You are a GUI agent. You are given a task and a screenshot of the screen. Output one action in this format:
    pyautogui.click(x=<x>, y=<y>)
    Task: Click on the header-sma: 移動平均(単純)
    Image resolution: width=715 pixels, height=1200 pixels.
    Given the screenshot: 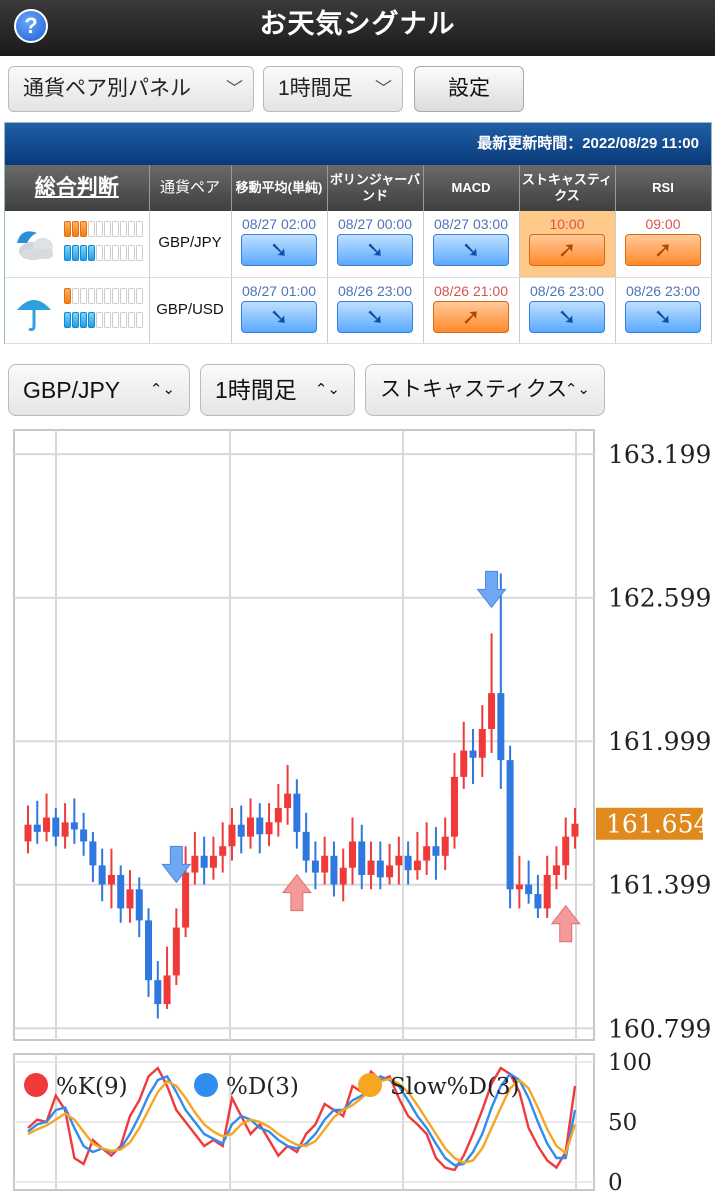 What is the action you would take?
    pyautogui.click(x=279, y=188)
    